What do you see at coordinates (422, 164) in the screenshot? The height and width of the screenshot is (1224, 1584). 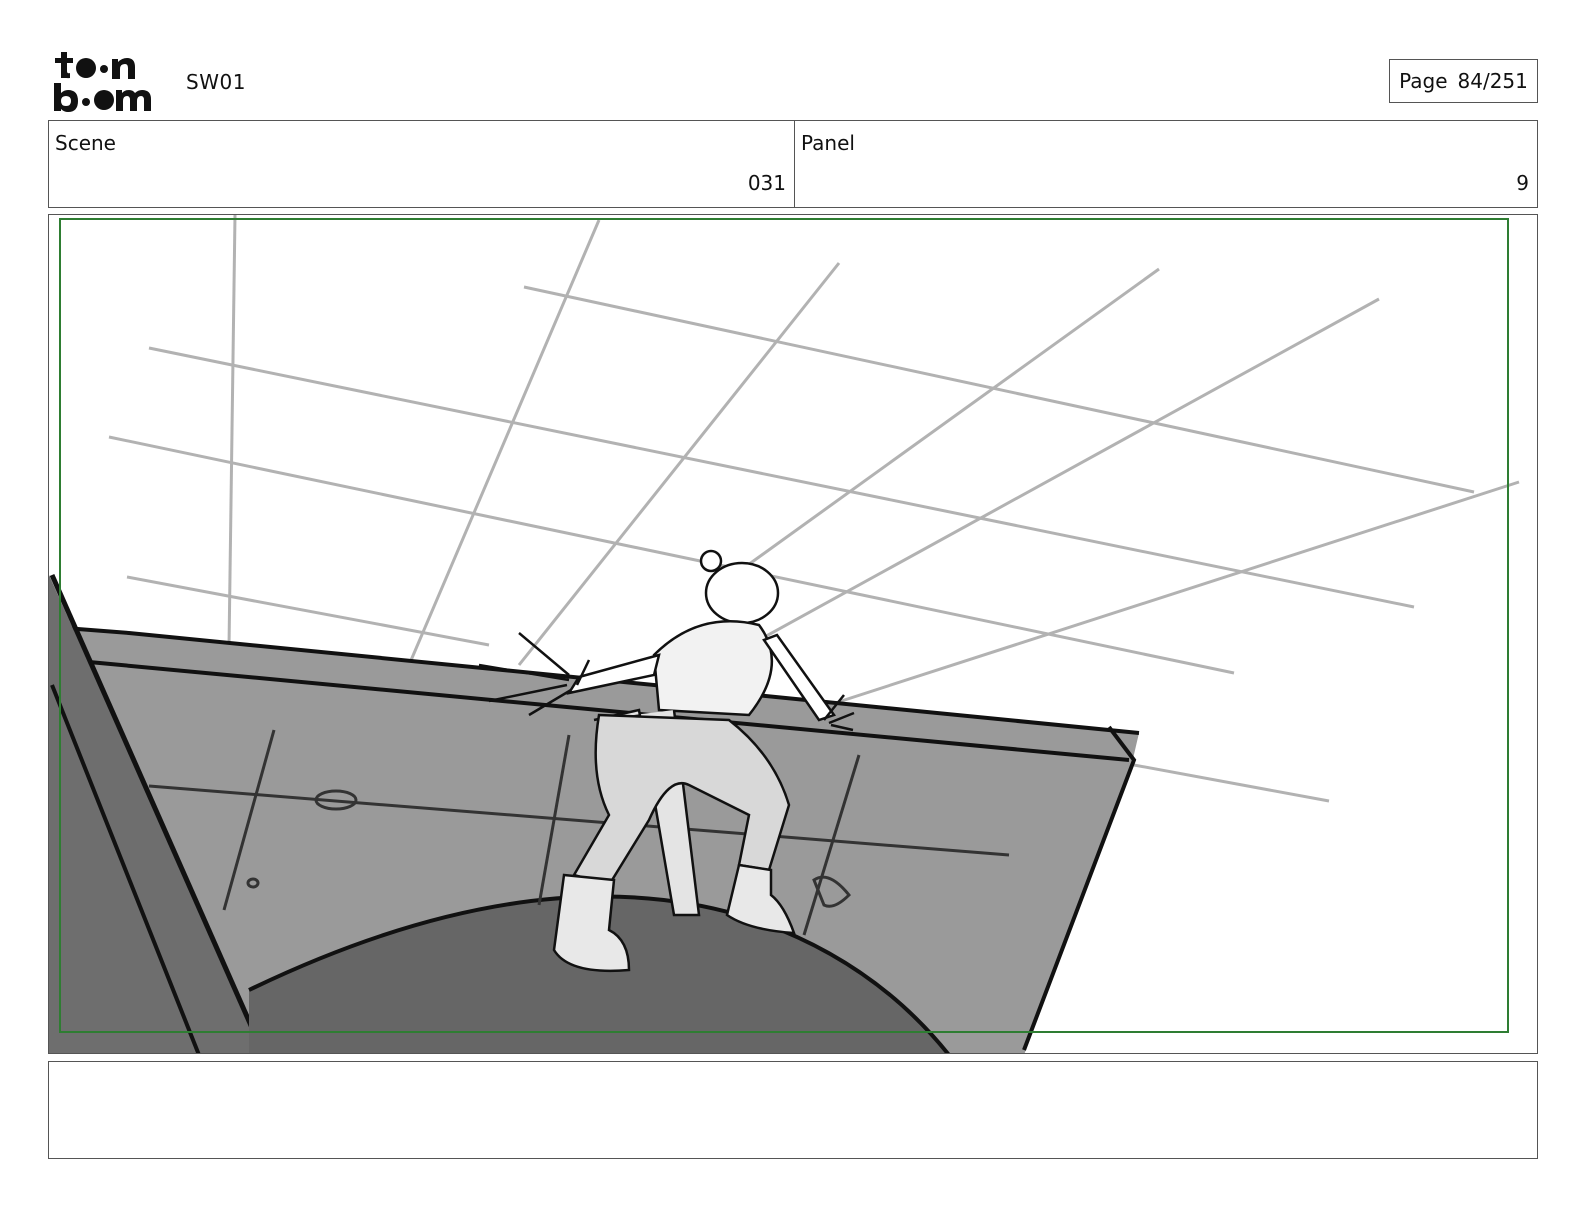 I see `scene-cell: Scene 031` at bounding box center [422, 164].